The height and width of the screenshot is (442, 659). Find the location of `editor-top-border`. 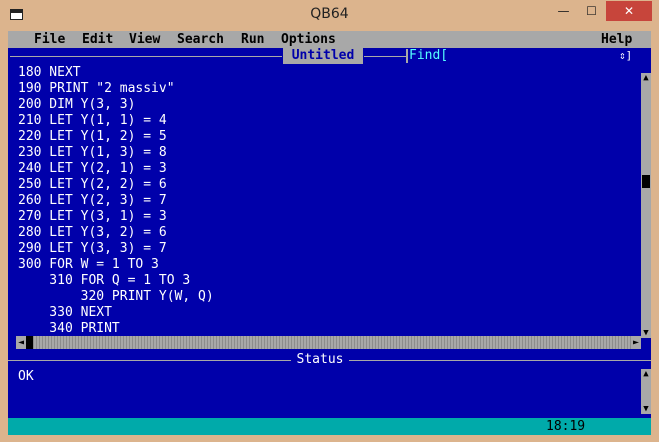

editor-top-border is located at coordinates (146, 56).